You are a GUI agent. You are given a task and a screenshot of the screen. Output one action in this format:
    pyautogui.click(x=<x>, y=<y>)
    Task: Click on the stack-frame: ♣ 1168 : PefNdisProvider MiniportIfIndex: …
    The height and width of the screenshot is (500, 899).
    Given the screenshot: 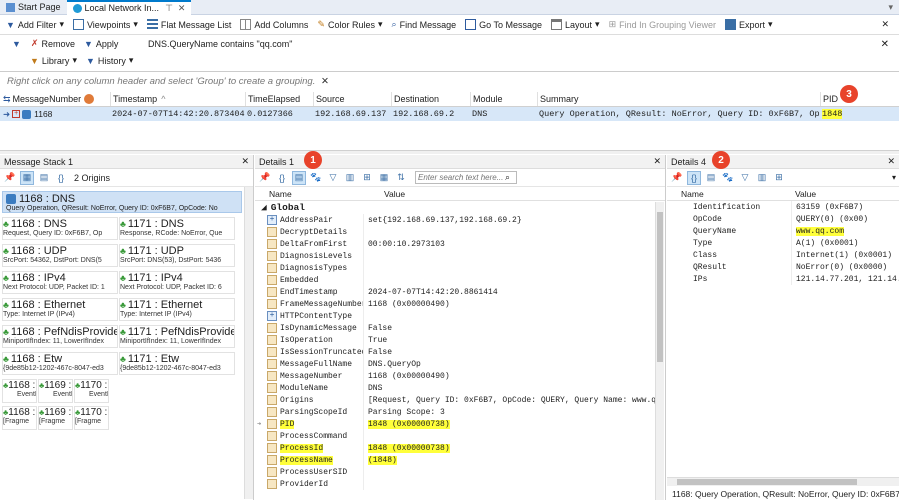 What is the action you would take?
    pyautogui.click(x=60, y=336)
    